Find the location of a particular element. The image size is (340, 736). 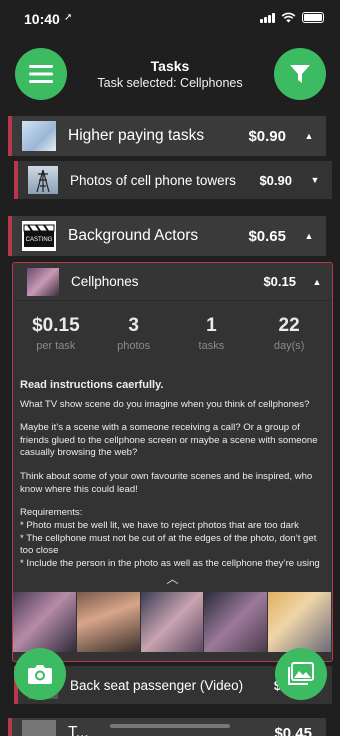

stat-photos: 3 photos is located at coordinates (134, 333).